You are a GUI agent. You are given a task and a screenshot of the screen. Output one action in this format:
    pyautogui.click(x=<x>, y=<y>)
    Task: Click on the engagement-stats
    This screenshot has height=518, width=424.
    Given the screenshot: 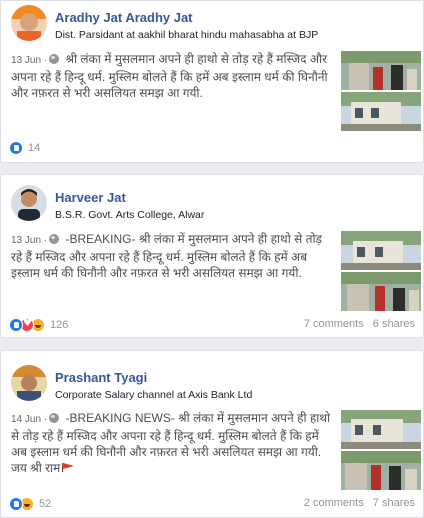 What is the action you would take?
    pyautogui.click(x=409, y=147)
    